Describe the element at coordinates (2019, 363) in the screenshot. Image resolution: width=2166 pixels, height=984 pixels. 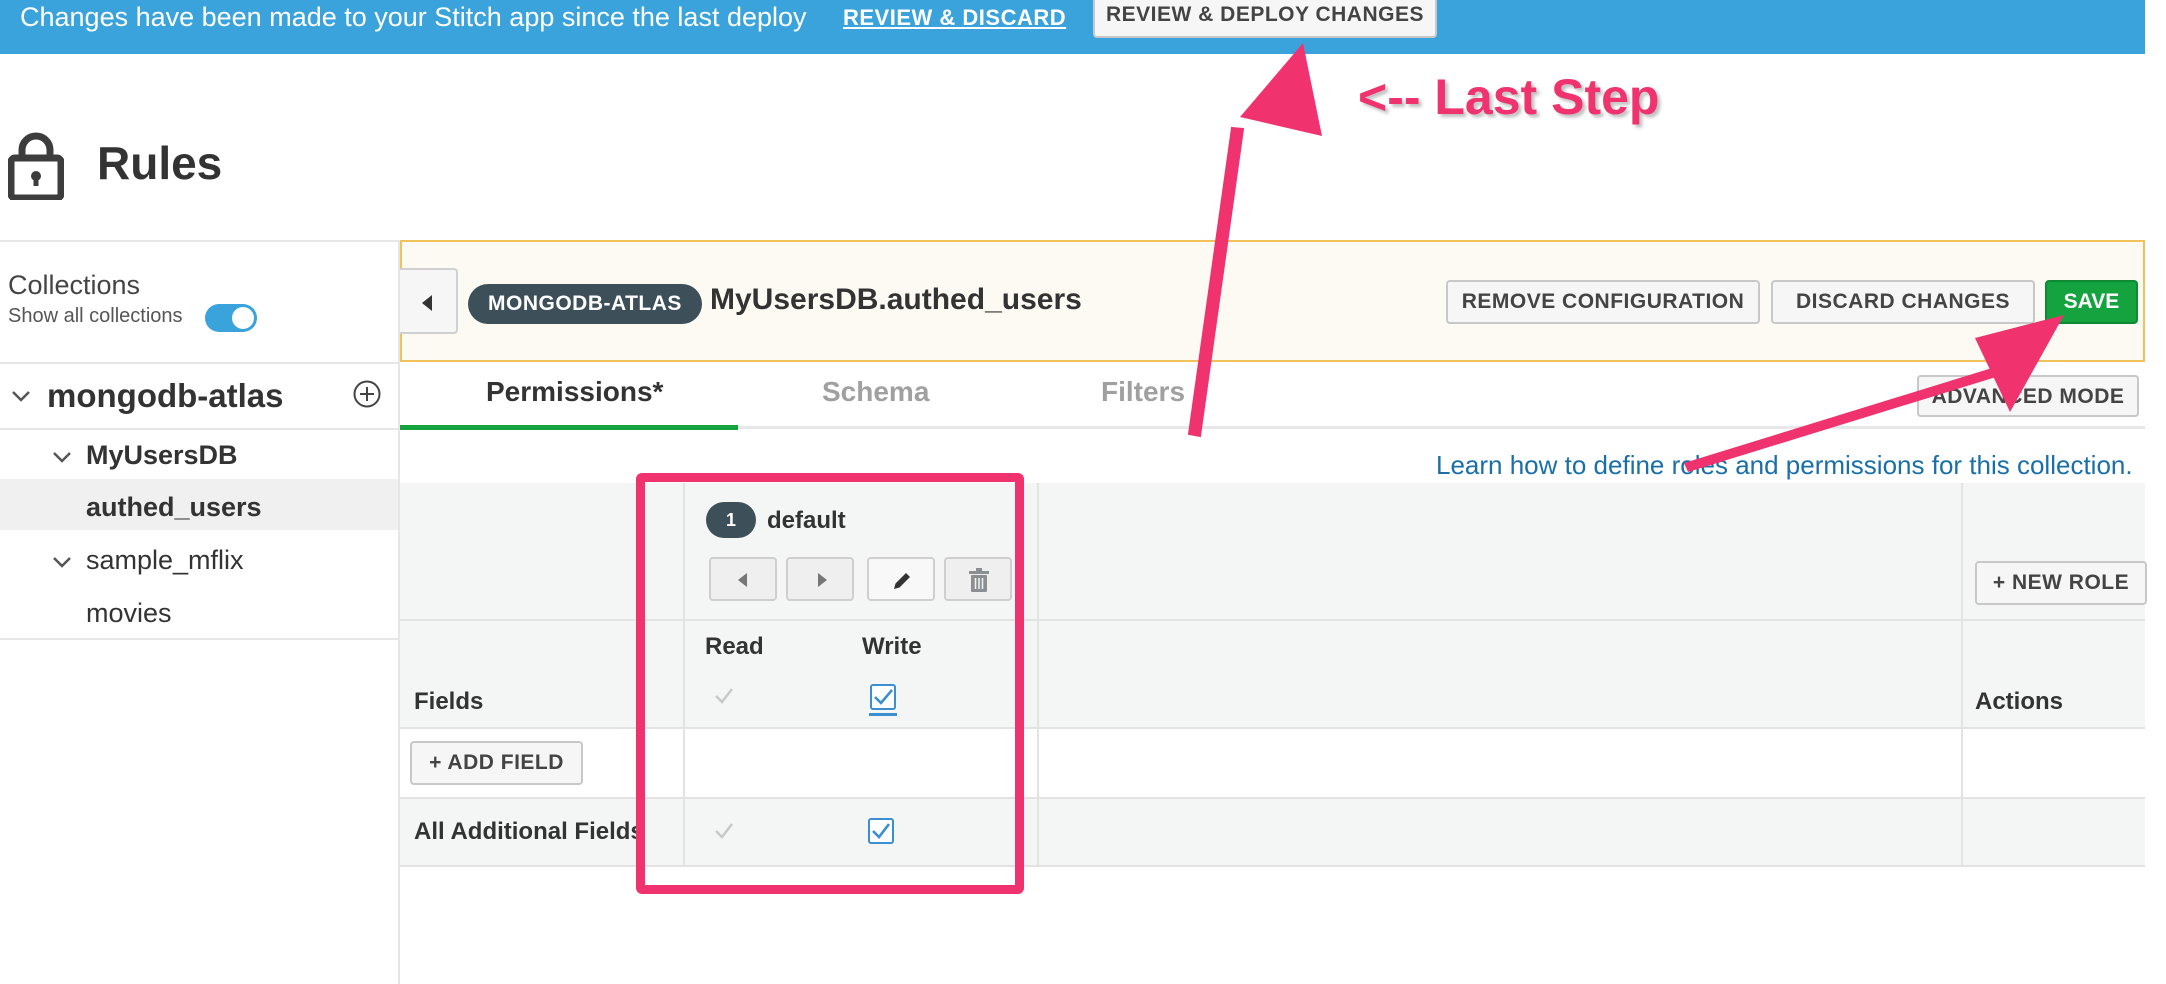
I see `arrow-to-save-button-head` at that location.